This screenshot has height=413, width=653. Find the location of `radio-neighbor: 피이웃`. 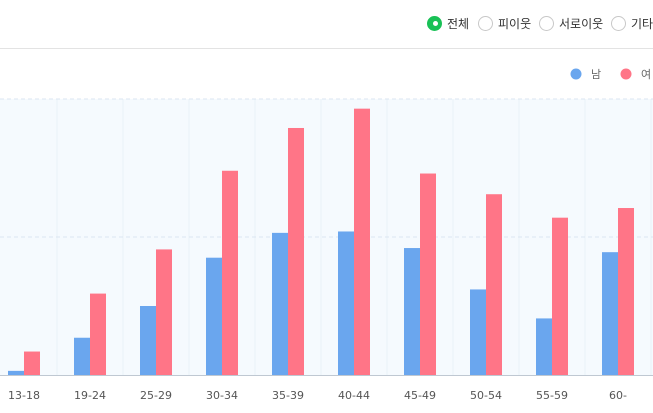

radio-neighbor: 피이웃 is located at coordinates (504, 23).